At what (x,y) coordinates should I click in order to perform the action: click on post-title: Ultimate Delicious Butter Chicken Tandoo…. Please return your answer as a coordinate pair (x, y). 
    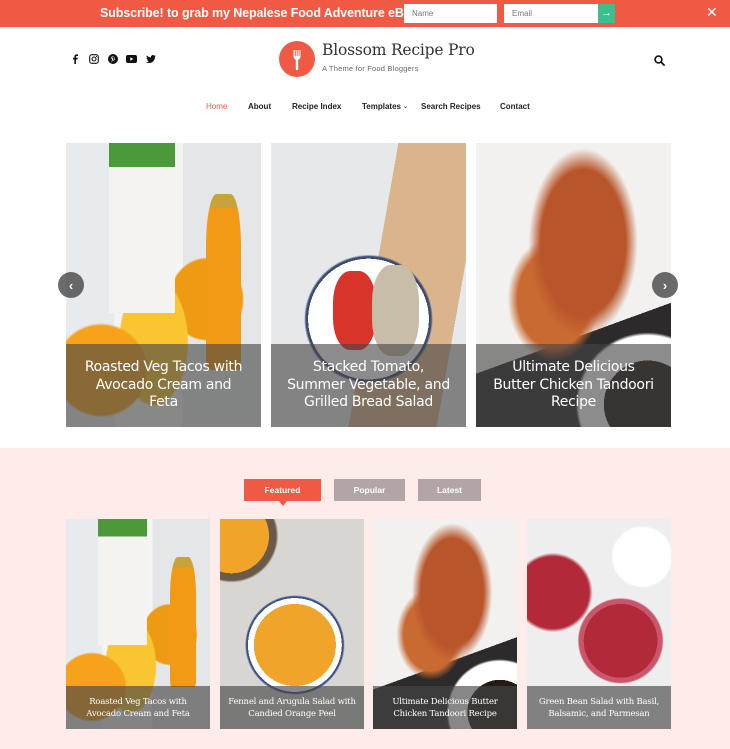
    Looking at the image, I should click on (445, 708).